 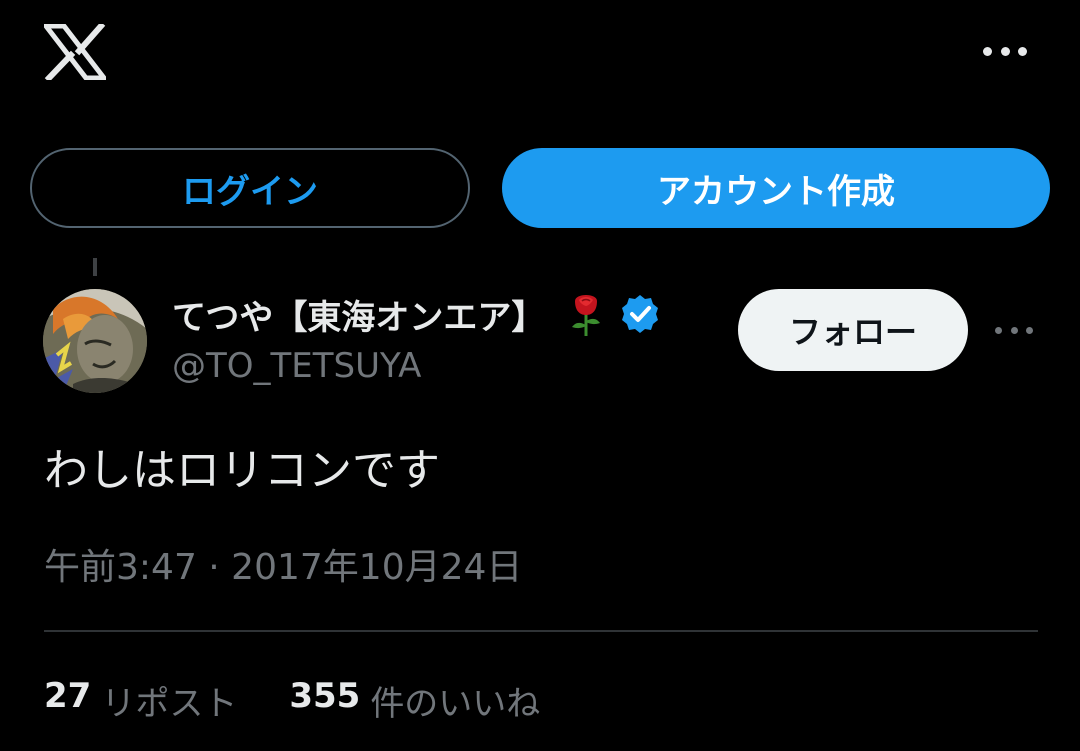 What do you see at coordinates (250, 191) in the screenshot?
I see `login-button-label: ログイン` at bounding box center [250, 191].